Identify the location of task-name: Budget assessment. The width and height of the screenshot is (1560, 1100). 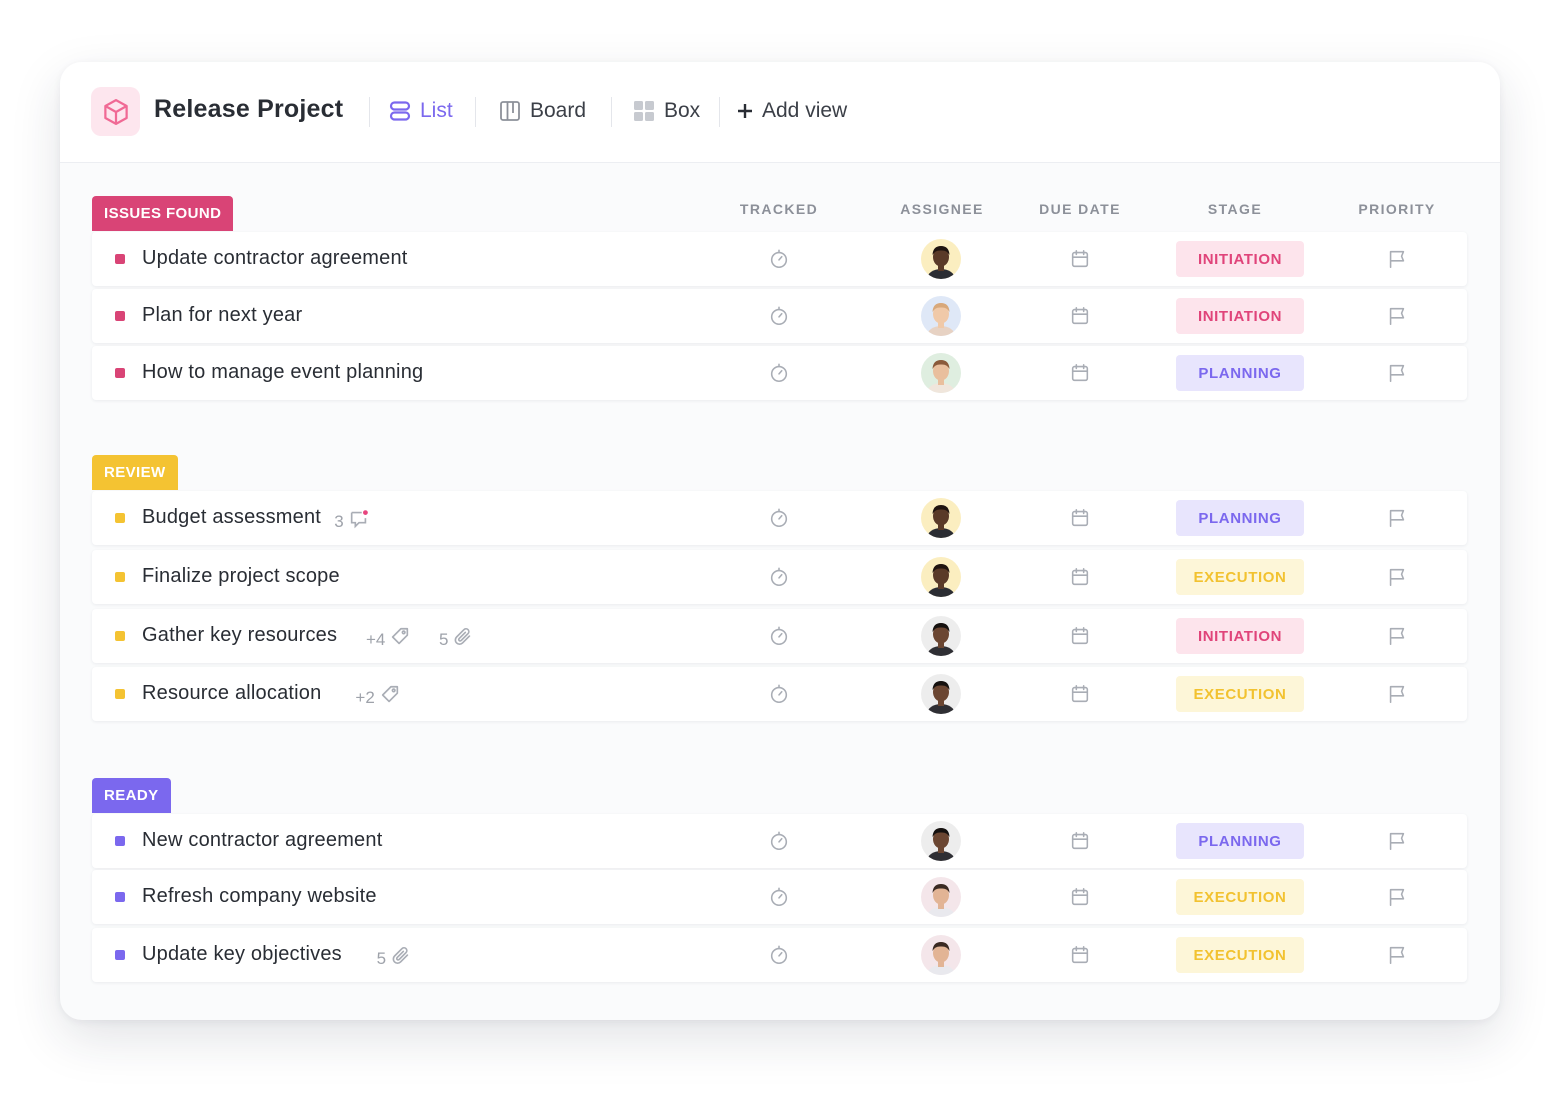
(231, 517).